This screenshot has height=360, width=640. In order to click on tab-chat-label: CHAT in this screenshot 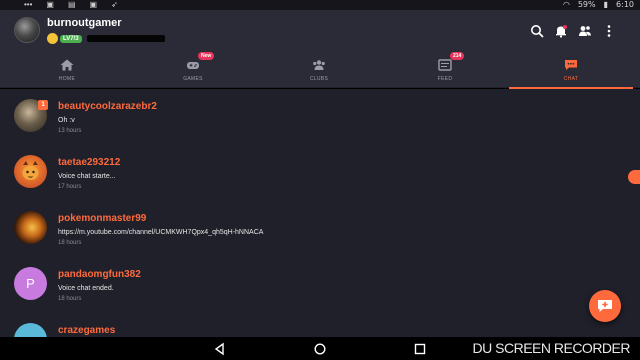, I will do `click(571, 79)`.